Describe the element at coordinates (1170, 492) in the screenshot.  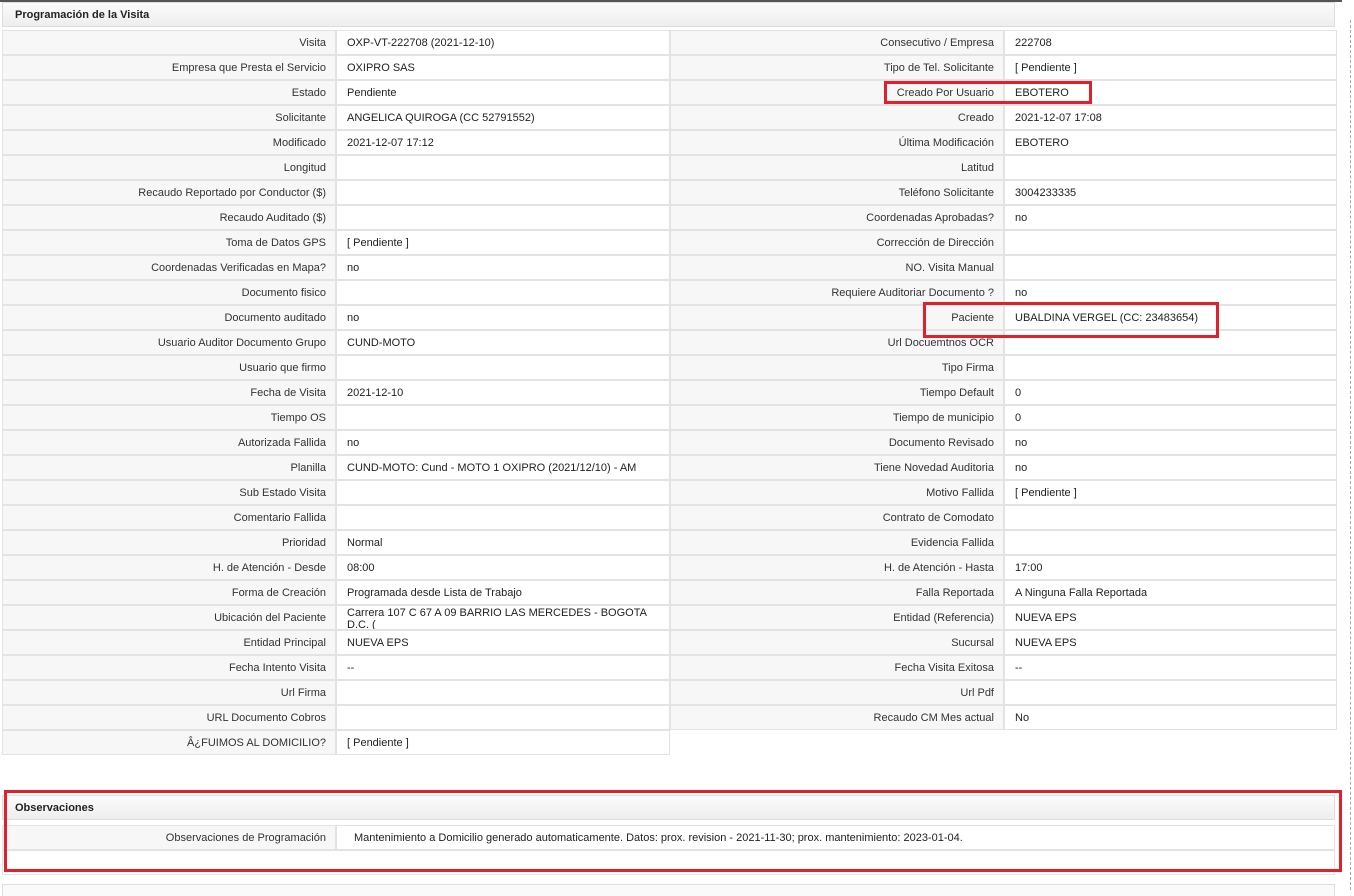
I see `field-value-motivo-fallida: [ Pendiente ]` at that location.